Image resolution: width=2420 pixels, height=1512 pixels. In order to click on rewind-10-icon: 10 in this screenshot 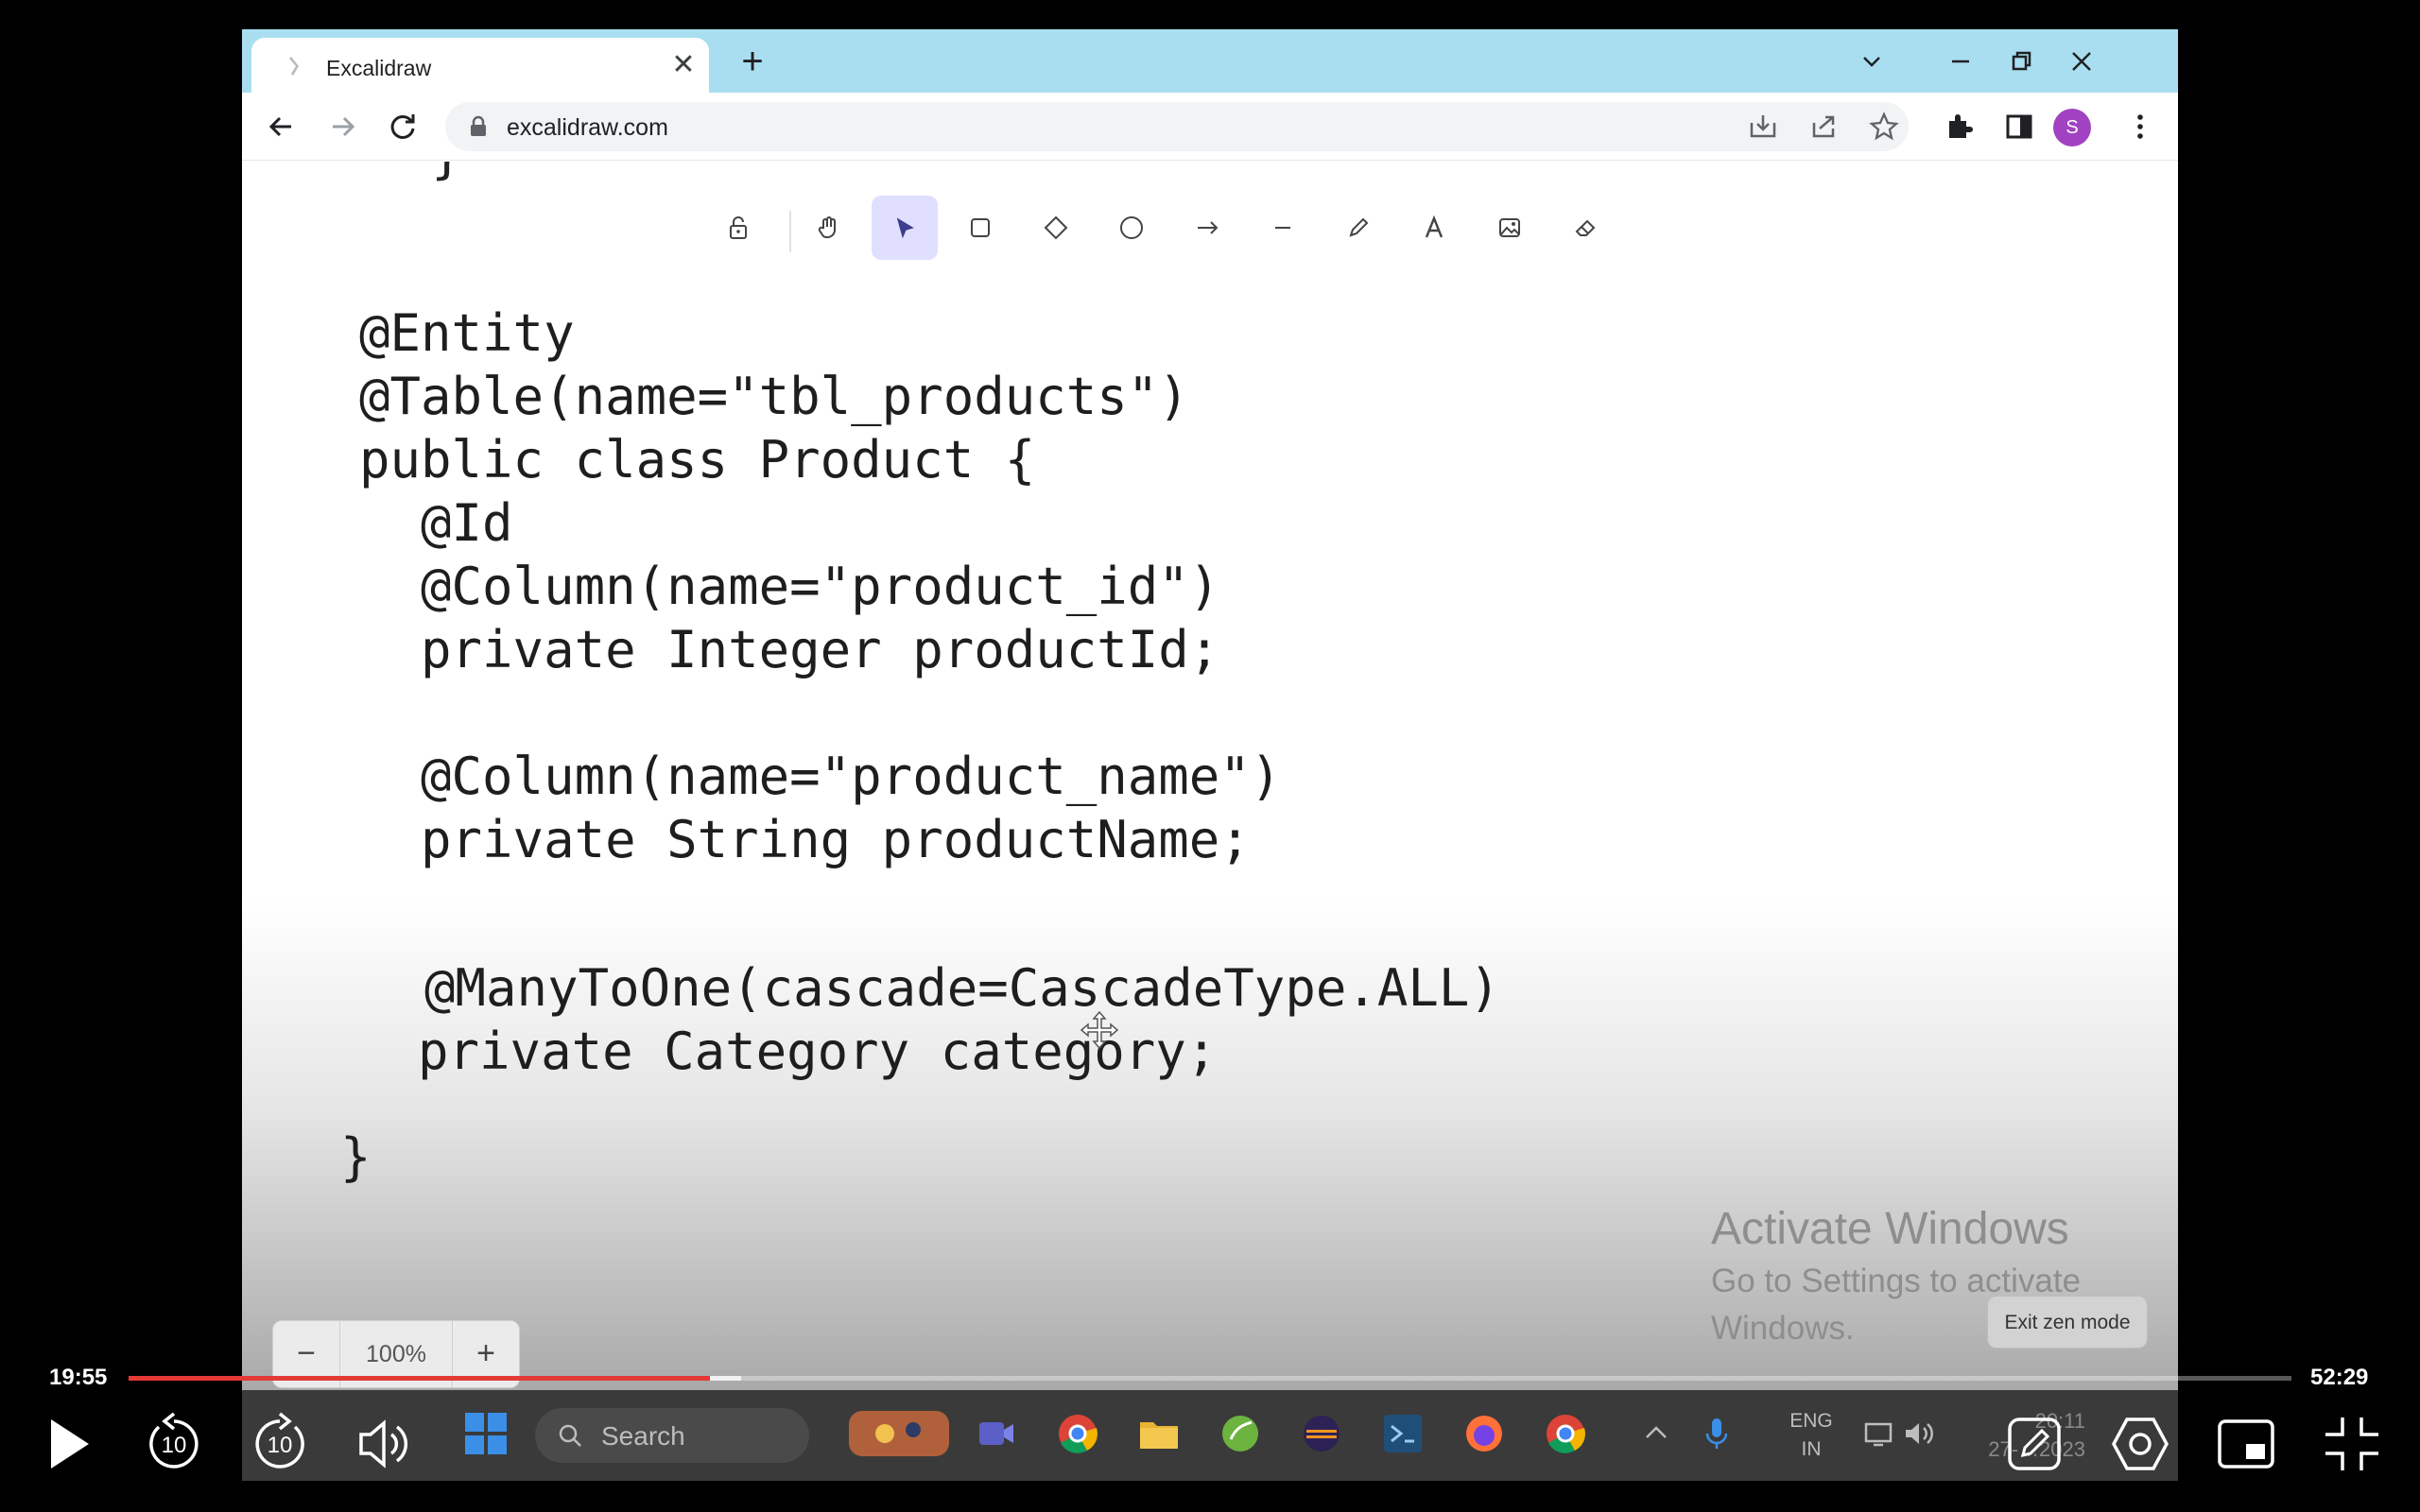, I will do `click(174, 1444)`.